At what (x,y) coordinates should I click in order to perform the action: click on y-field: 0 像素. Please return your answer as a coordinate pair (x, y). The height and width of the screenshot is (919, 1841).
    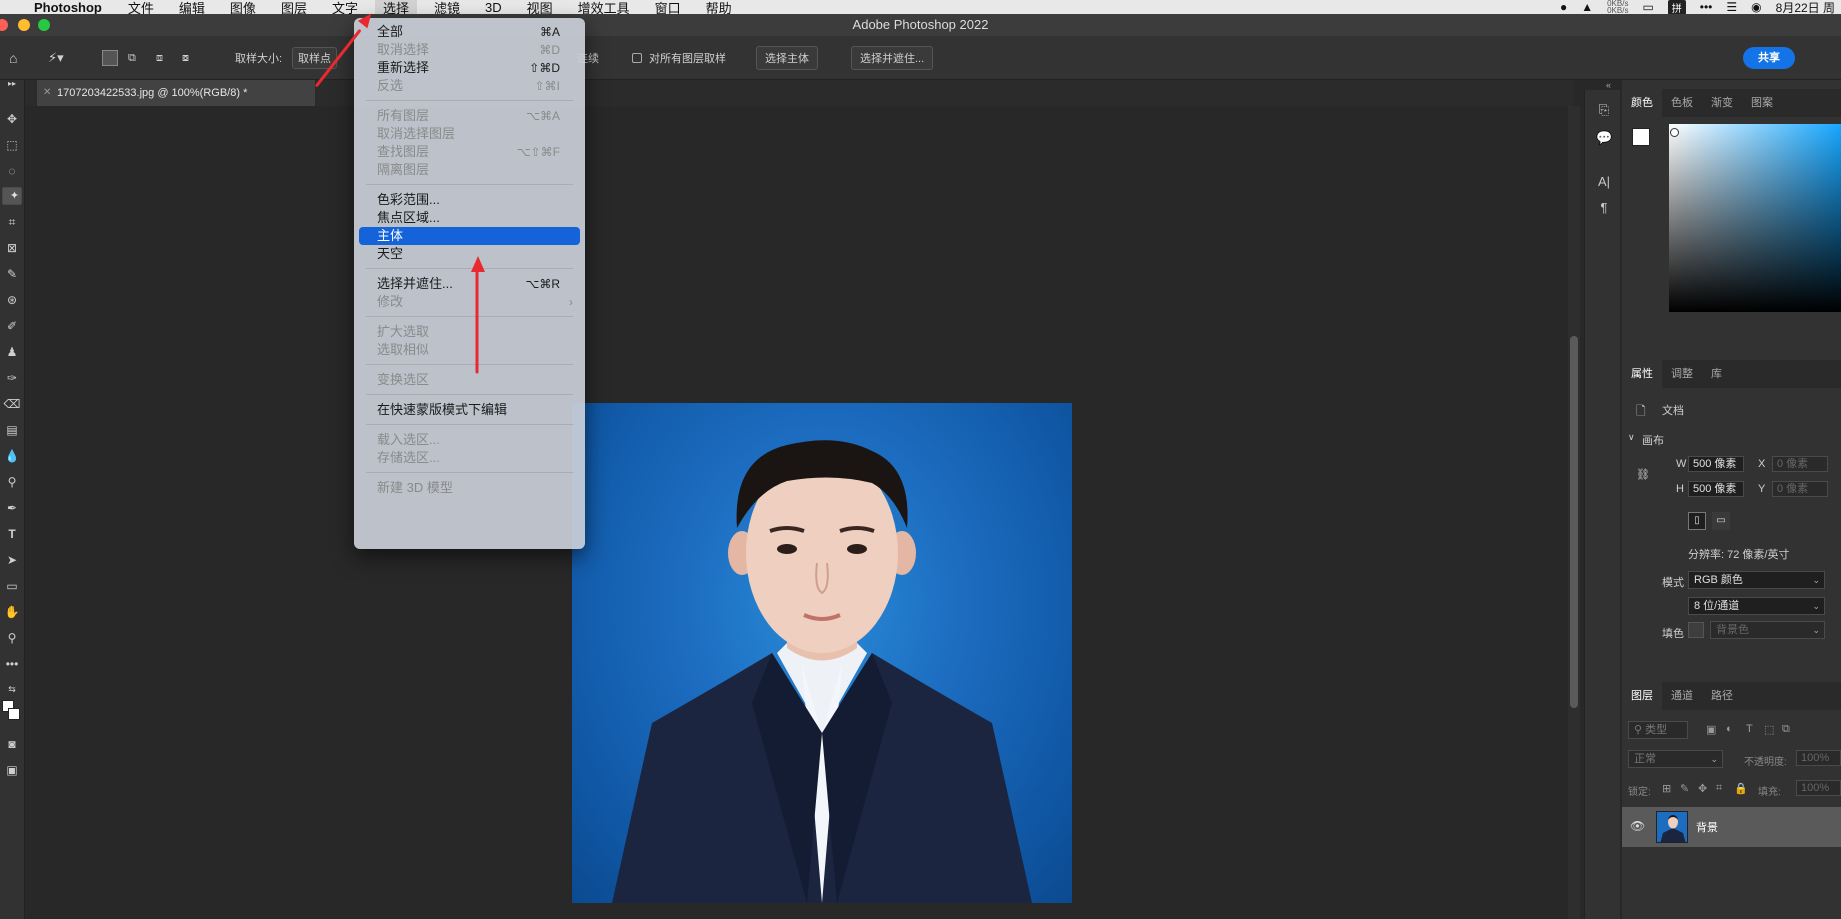
    Looking at the image, I should click on (1800, 489).